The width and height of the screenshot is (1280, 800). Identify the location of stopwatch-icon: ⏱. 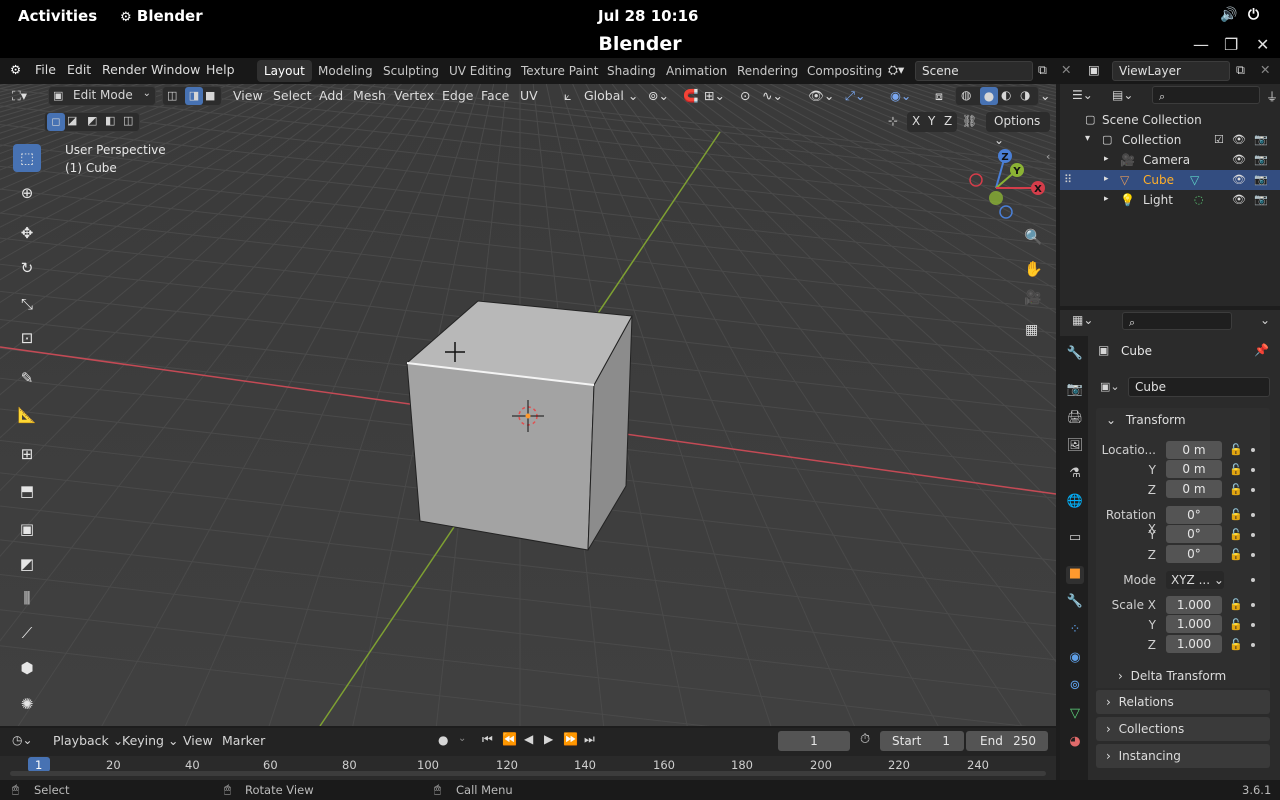
(865, 739).